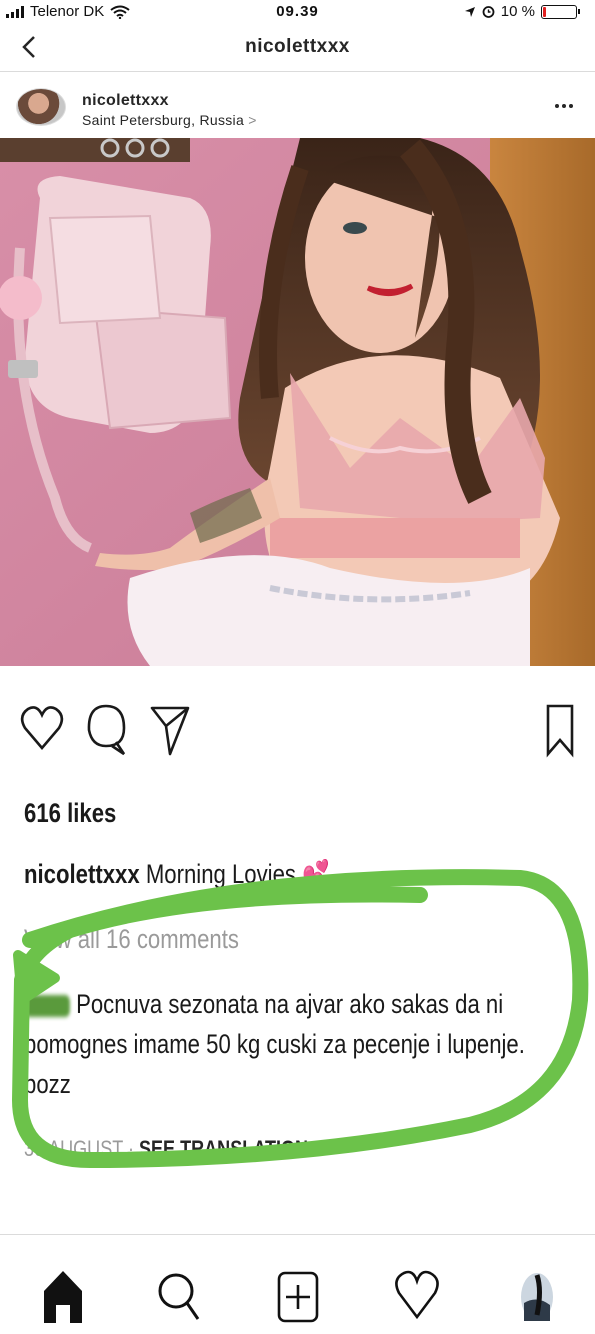 The height and width of the screenshot is (1334, 595). Describe the element at coordinates (545, 11) in the screenshot. I see `battery-level-fill` at that location.